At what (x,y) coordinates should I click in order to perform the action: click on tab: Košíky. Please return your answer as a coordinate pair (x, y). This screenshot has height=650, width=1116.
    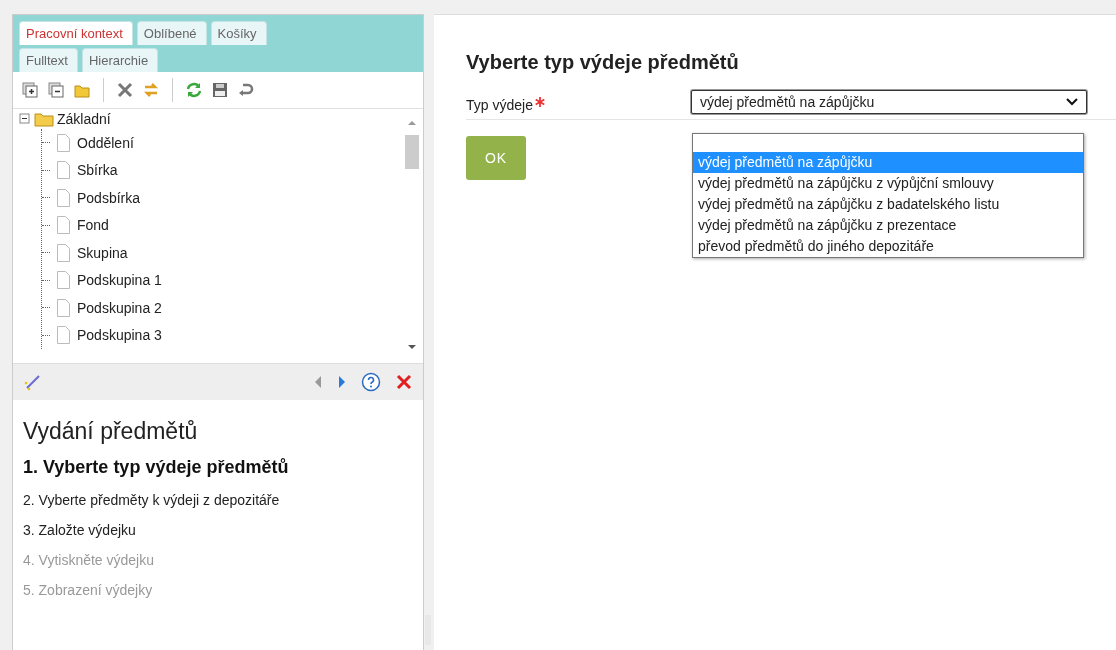
    Looking at the image, I should click on (238, 33).